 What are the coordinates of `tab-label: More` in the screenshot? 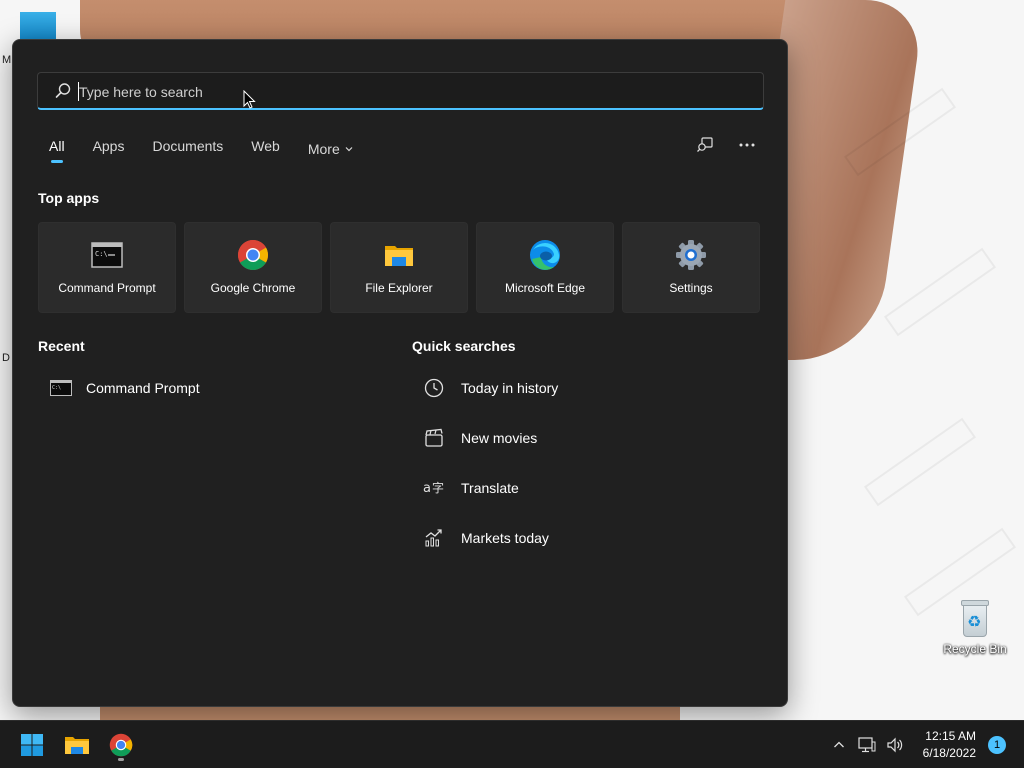 It's located at (323, 149).